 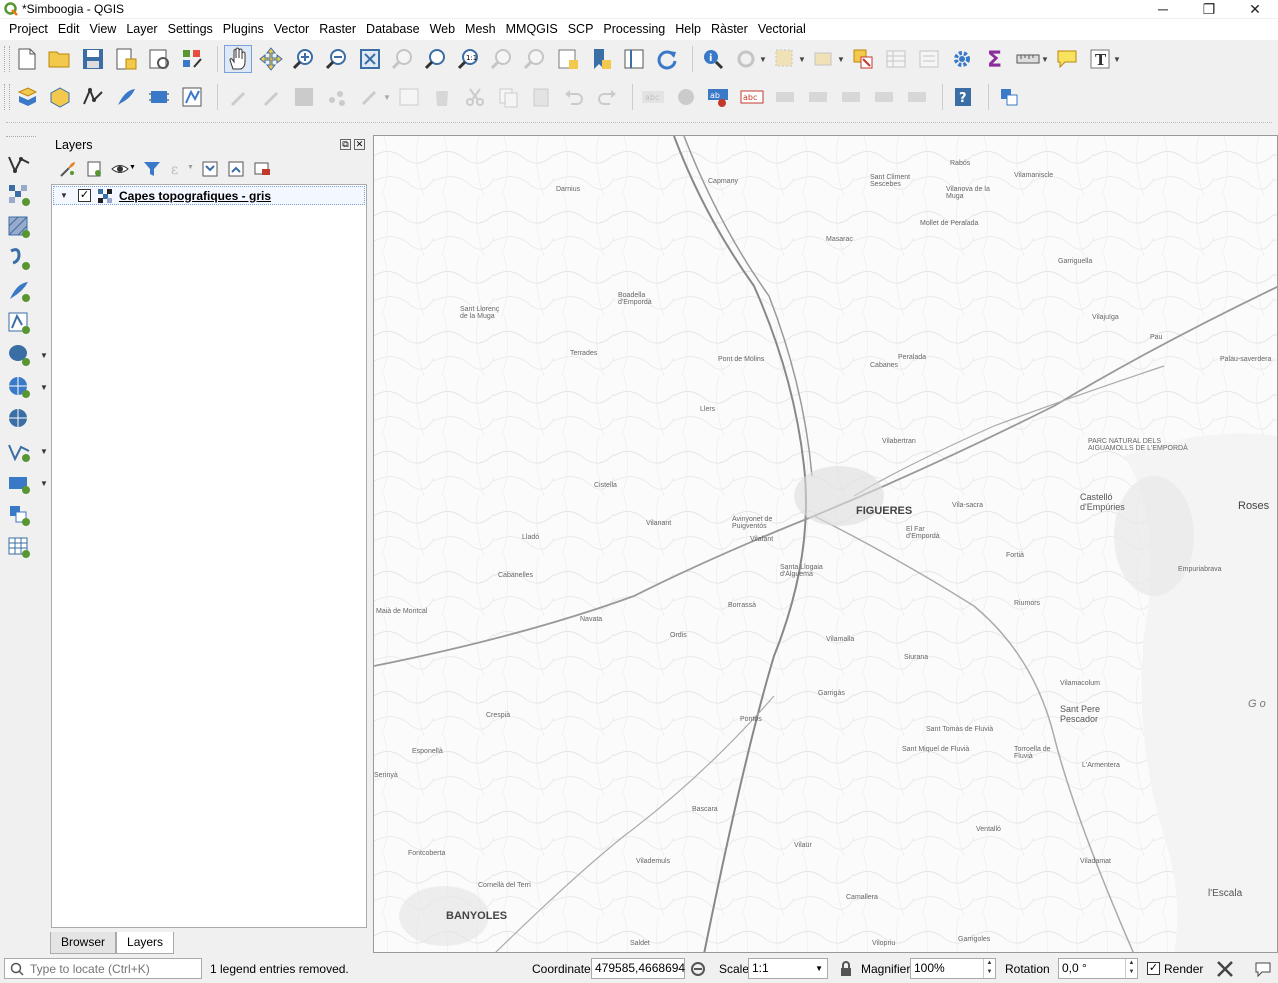 What do you see at coordinates (1009, 97) in the screenshot?
I see `scp-plugin-icon` at bounding box center [1009, 97].